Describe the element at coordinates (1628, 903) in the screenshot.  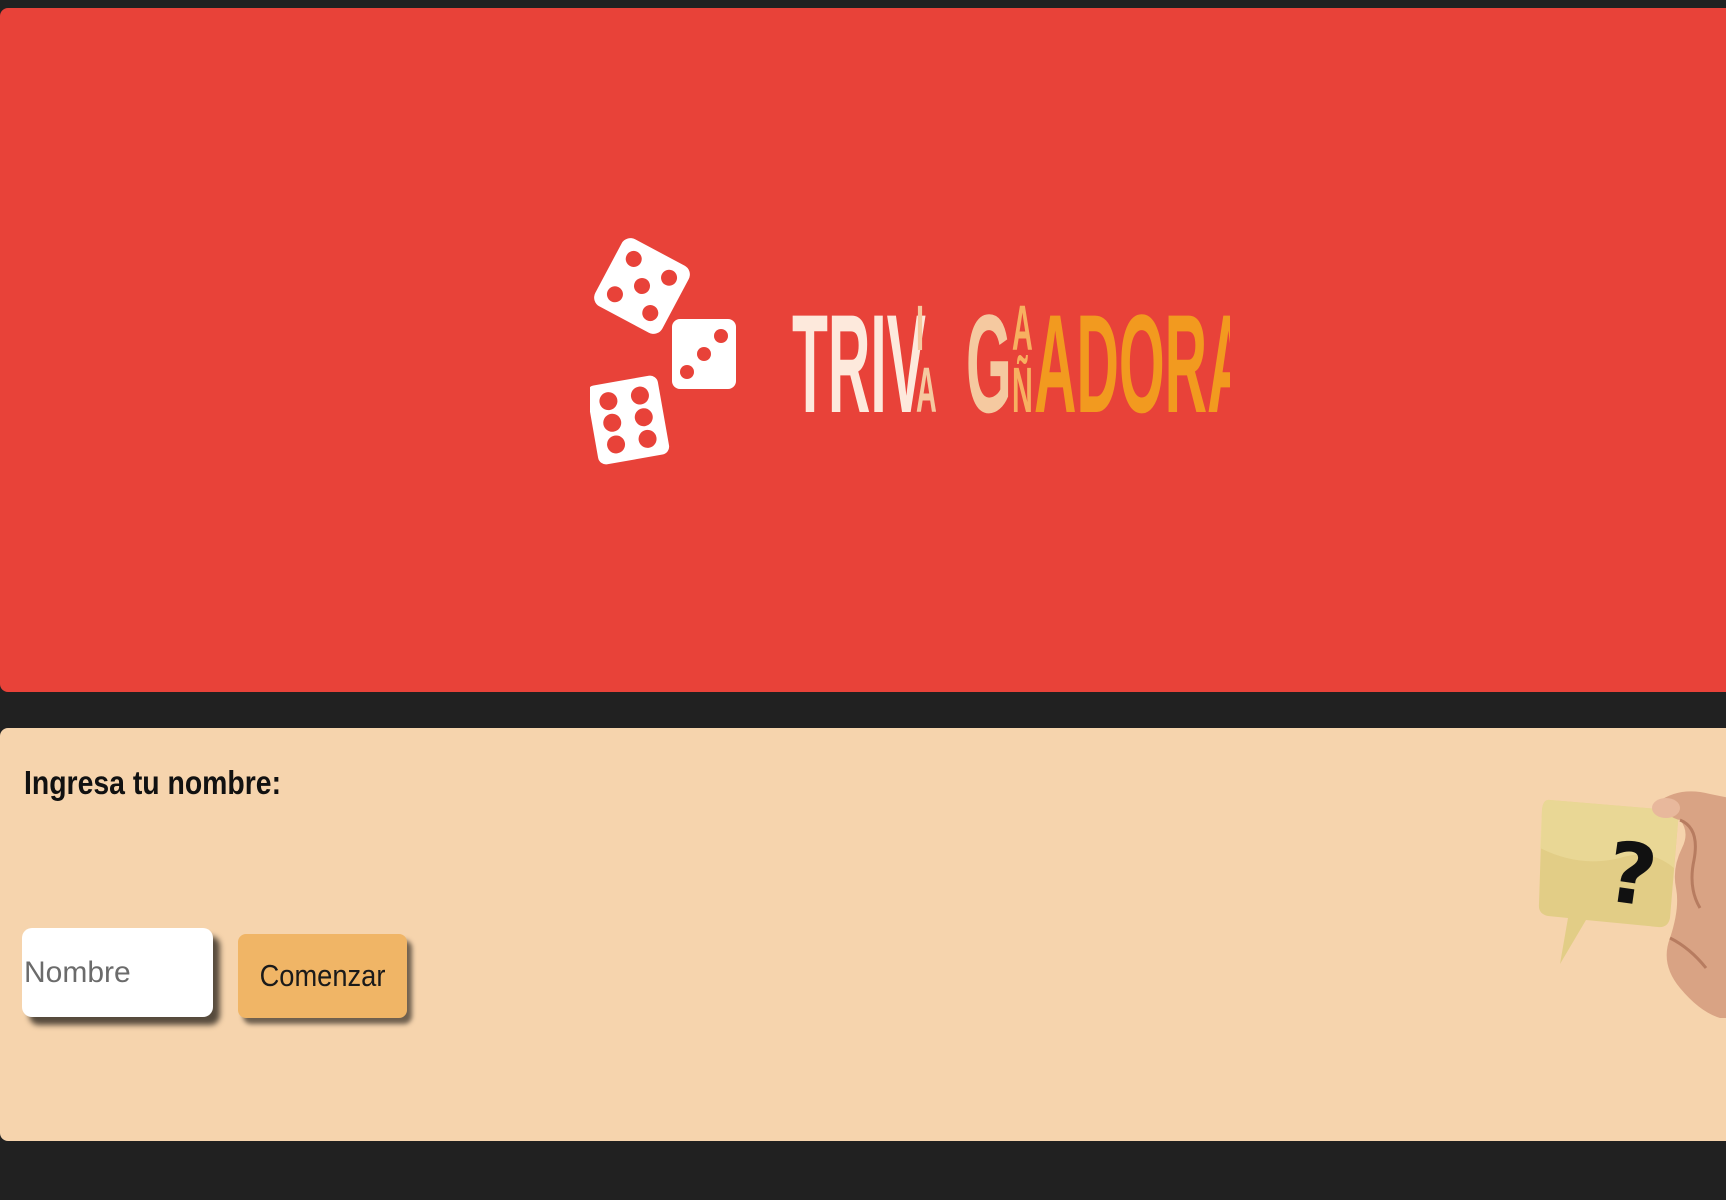
I see `question-speech-bubble-hand-icon: ?` at that location.